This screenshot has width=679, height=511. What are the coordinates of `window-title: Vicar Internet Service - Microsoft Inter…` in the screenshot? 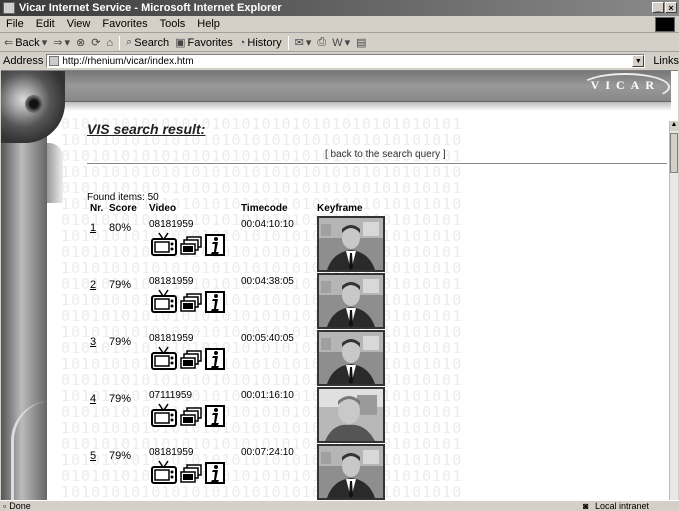 It's located at (150, 8).